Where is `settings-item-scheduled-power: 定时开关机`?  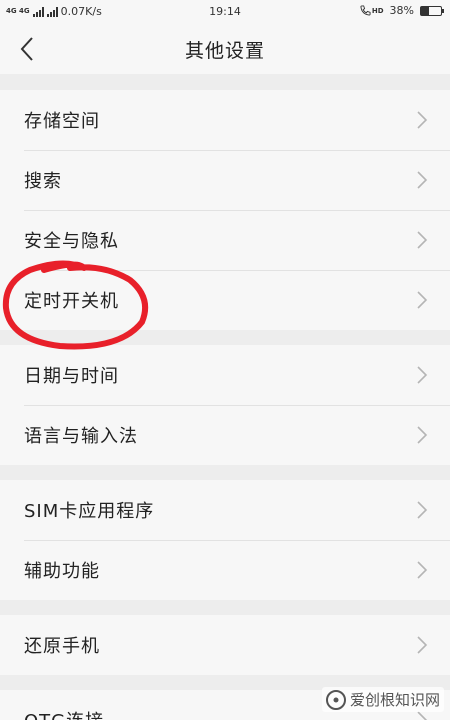 settings-item-scheduled-power: 定时开关机 is located at coordinates (225, 300).